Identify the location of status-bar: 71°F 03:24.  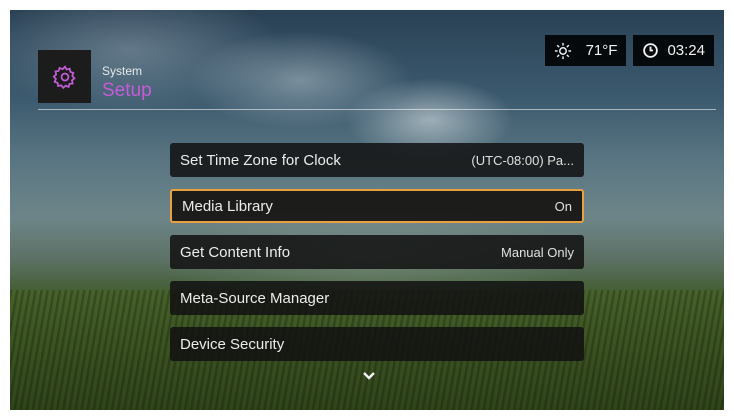
(626, 50).